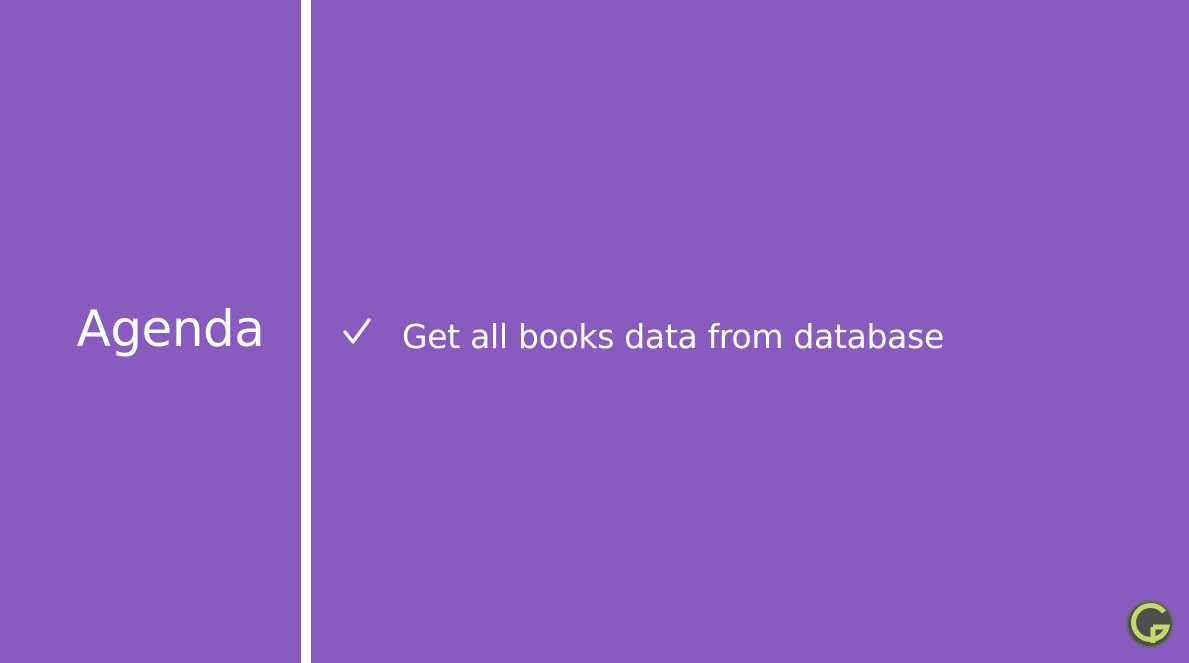 The width and height of the screenshot is (1189, 663). Describe the element at coordinates (673, 336) in the screenshot. I see `agenda-item-text: Get all books data from database` at that location.